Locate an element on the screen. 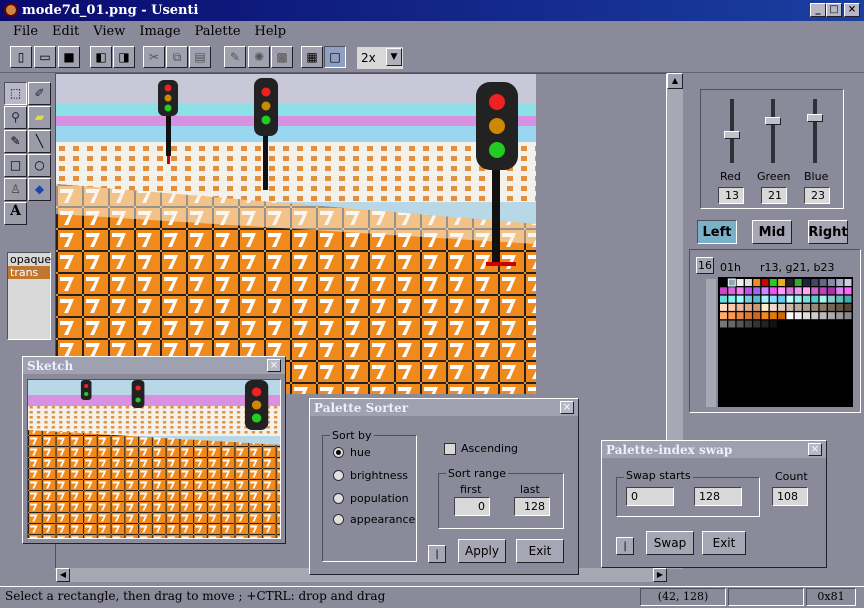 The width and height of the screenshot is (864, 608). sort-hue-radio is located at coordinates (338, 452).